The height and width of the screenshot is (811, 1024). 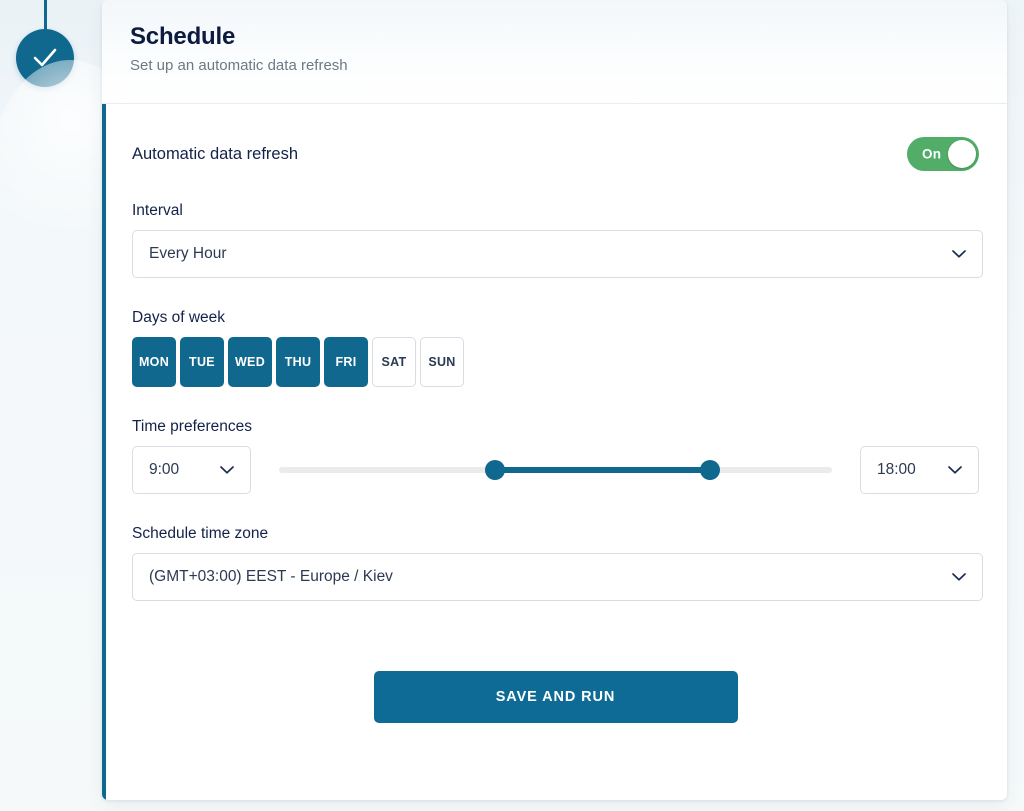 What do you see at coordinates (188, 253) in the screenshot?
I see `interval-value: Every Hour` at bounding box center [188, 253].